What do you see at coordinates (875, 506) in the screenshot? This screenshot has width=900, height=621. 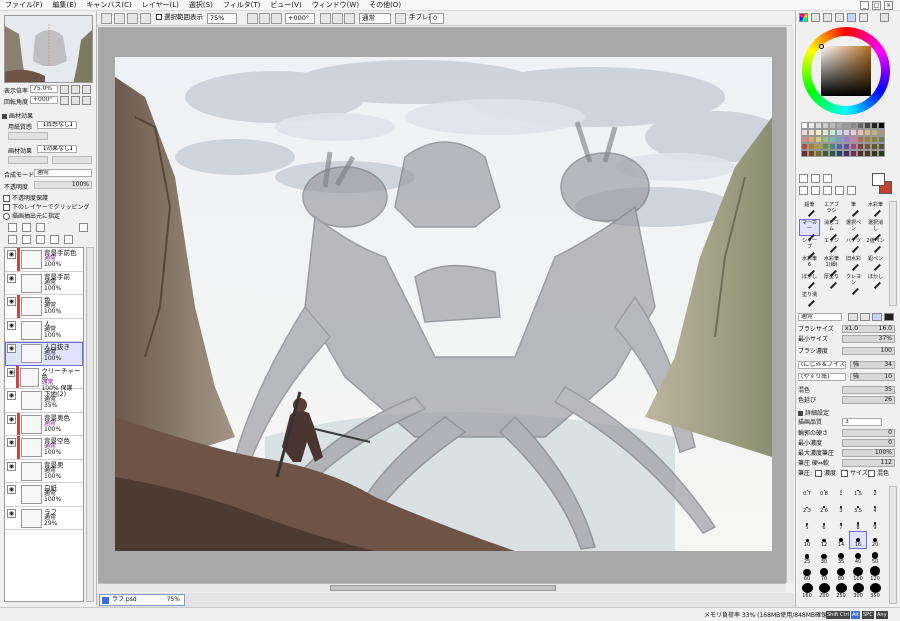 I see `brush-size-preset: 4` at bounding box center [875, 506].